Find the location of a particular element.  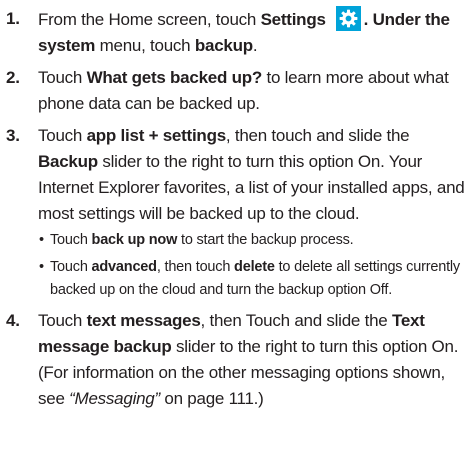

system-term: system is located at coordinates (67, 45).